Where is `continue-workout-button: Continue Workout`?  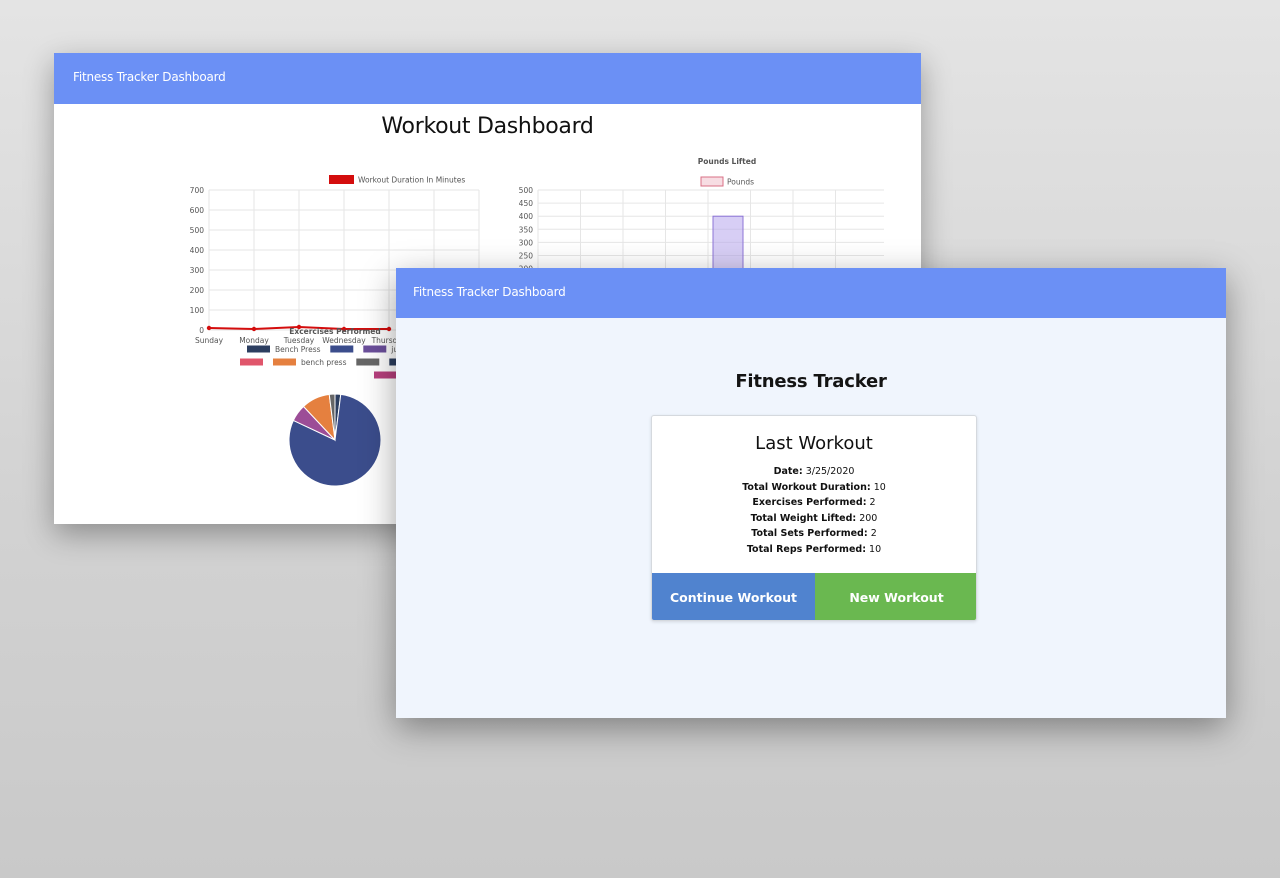 continue-workout-button: Continue Workout is located at coordinates (733, 596).